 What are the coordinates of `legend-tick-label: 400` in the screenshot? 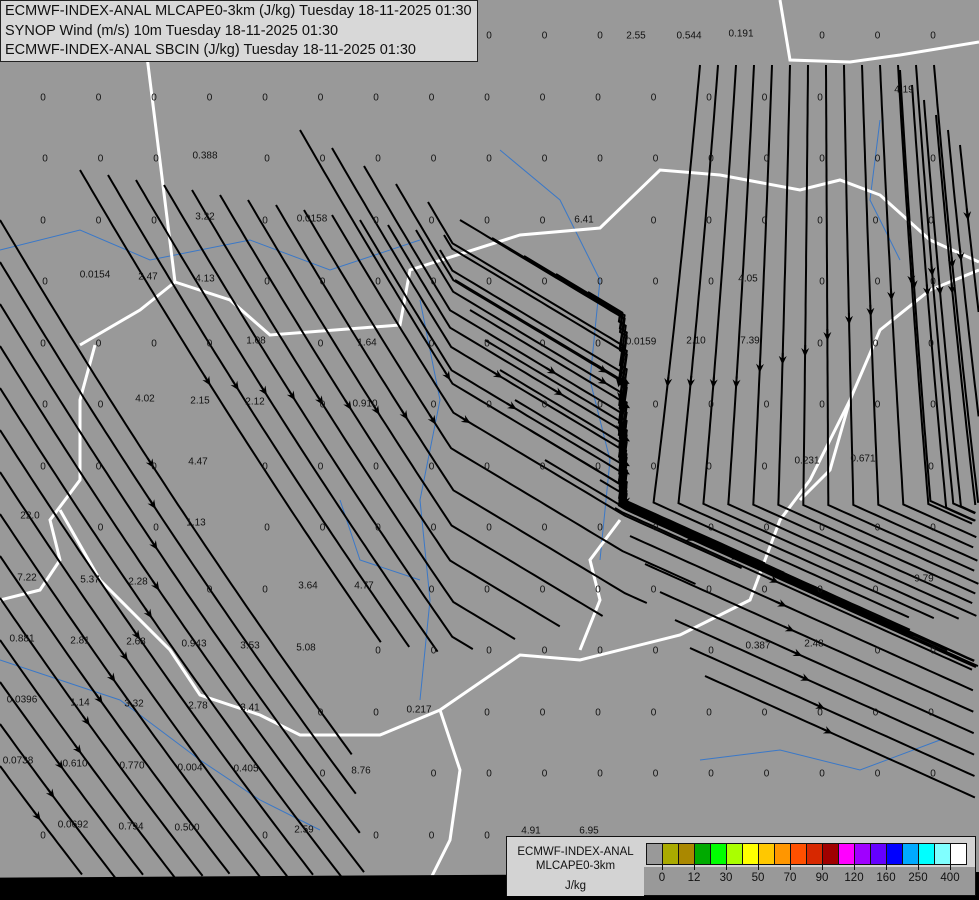 It's located at (950, 878).